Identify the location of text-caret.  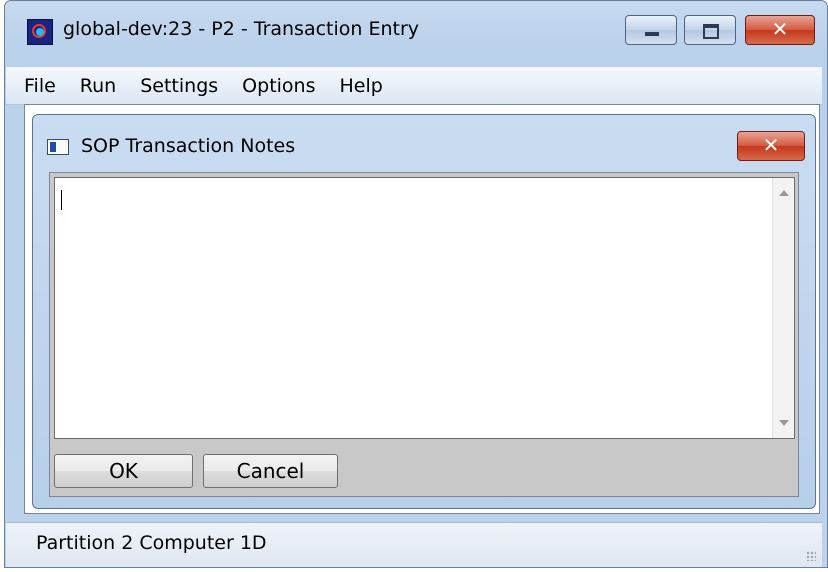
(61, 200).